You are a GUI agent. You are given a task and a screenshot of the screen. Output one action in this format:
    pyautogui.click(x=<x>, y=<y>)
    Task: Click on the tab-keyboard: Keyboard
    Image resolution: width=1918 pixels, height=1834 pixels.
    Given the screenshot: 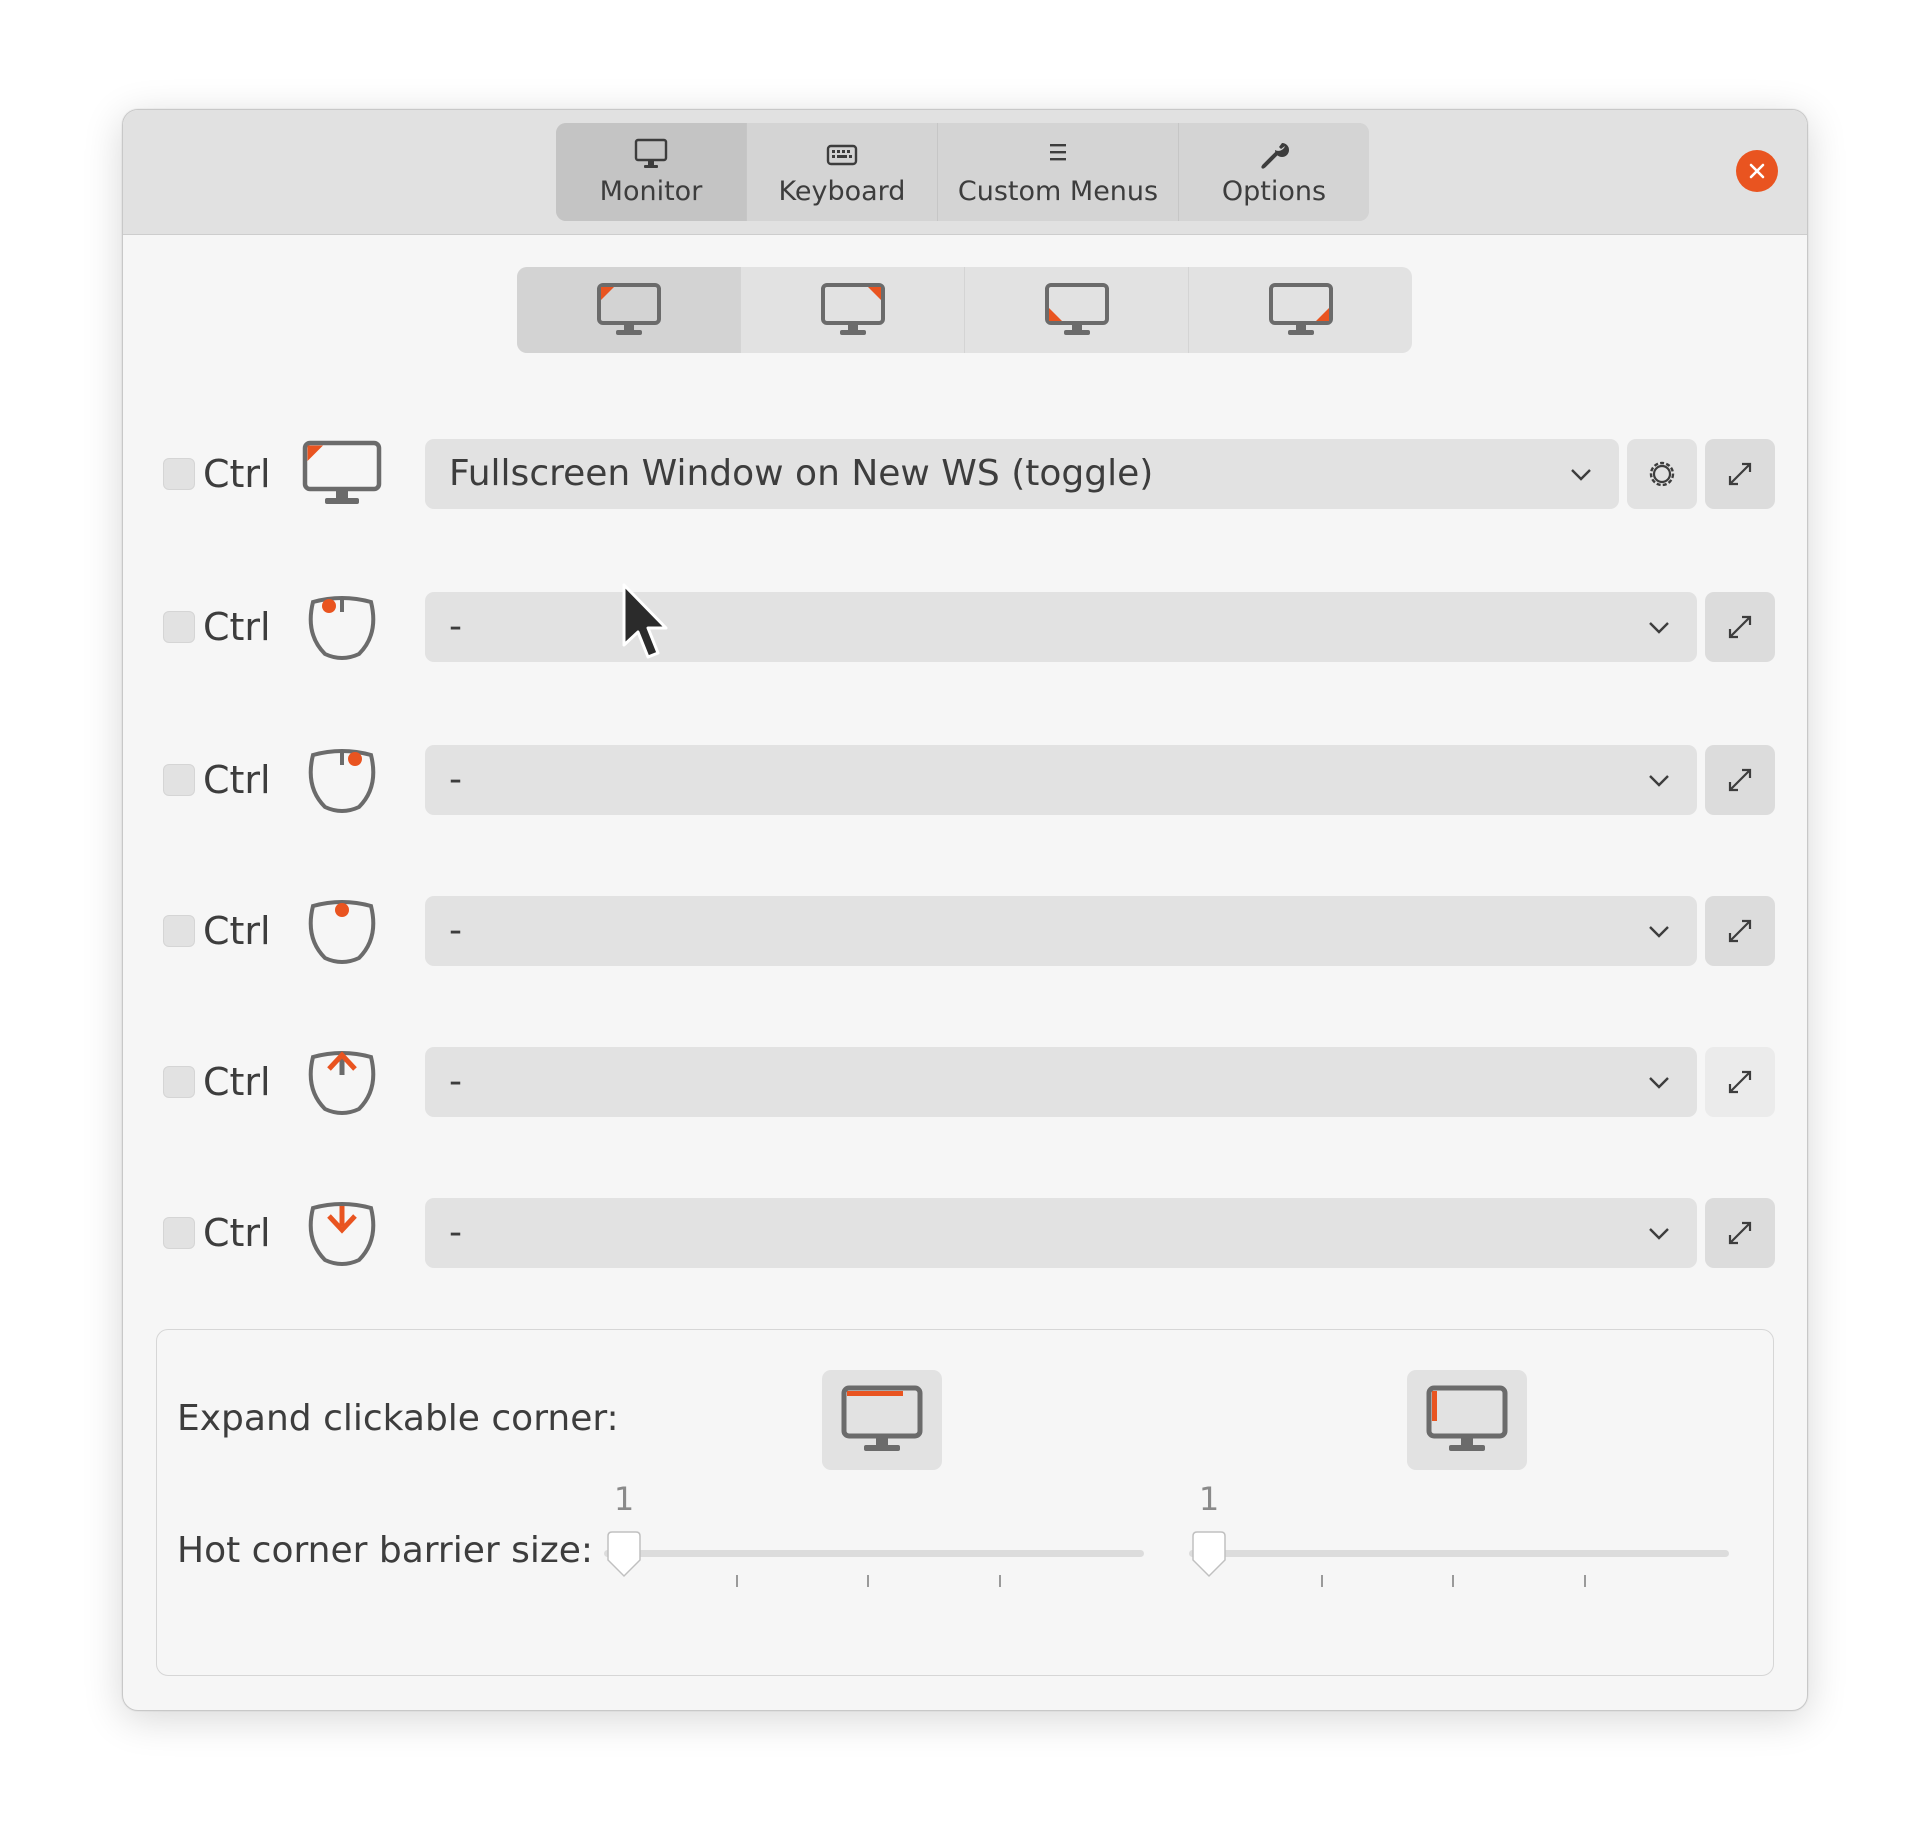 What is the action you would take?
    pyautogui.click(x=842, y=172)
    